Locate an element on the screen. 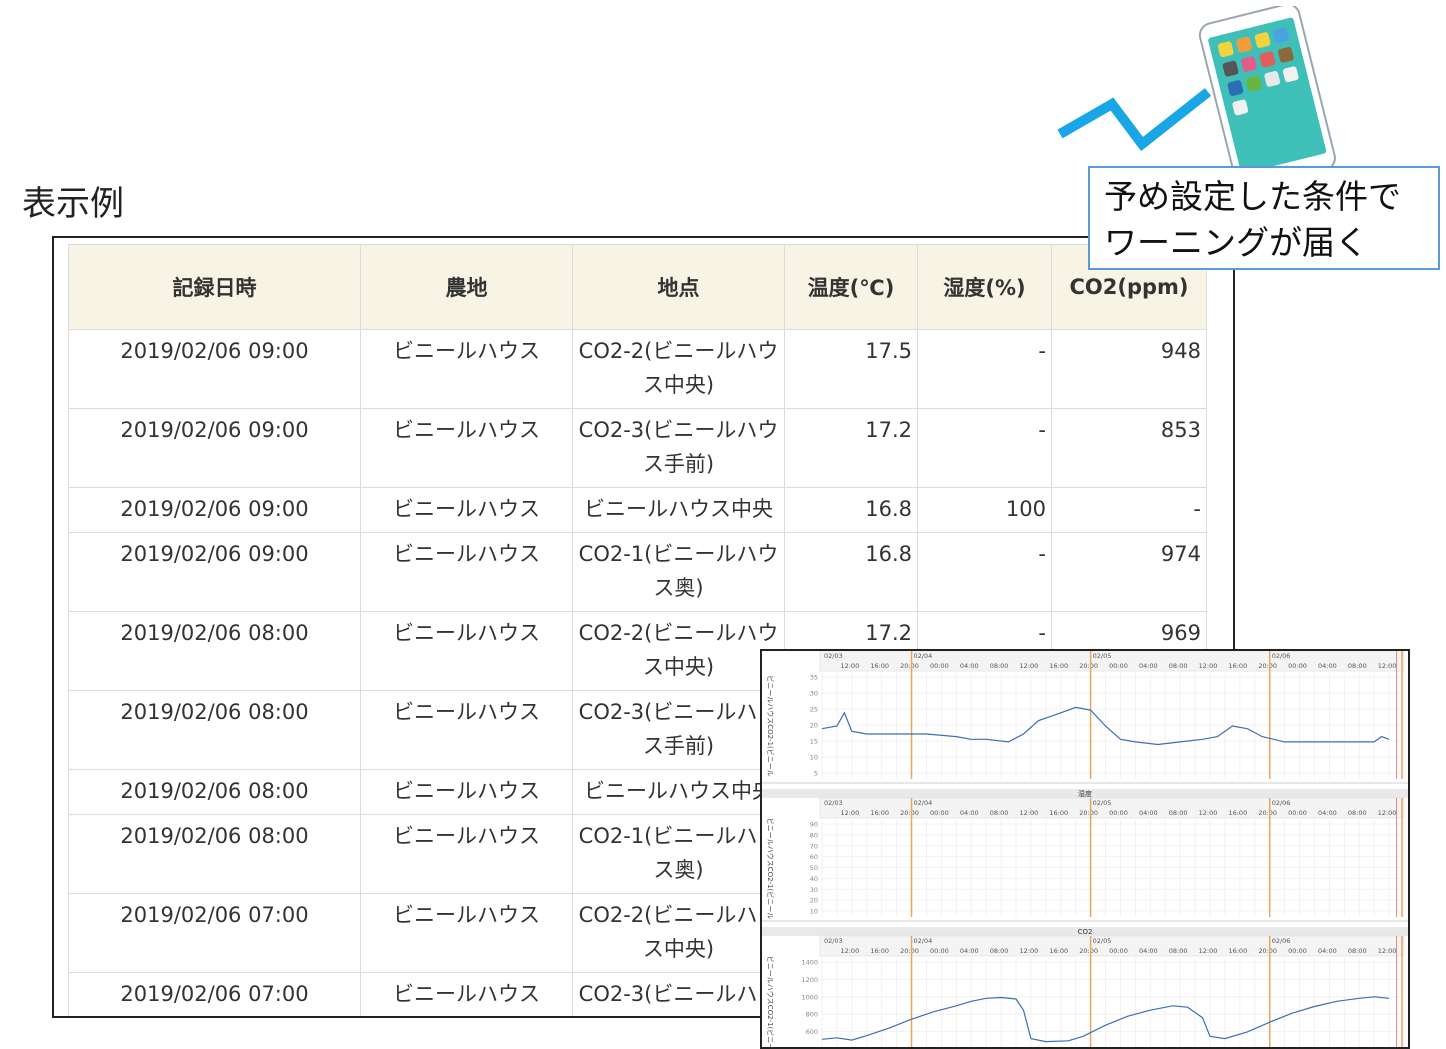 The width and height of the screenshot is (1446, 1049). chart-title: CO2 is located at coordinates (1085, 932).